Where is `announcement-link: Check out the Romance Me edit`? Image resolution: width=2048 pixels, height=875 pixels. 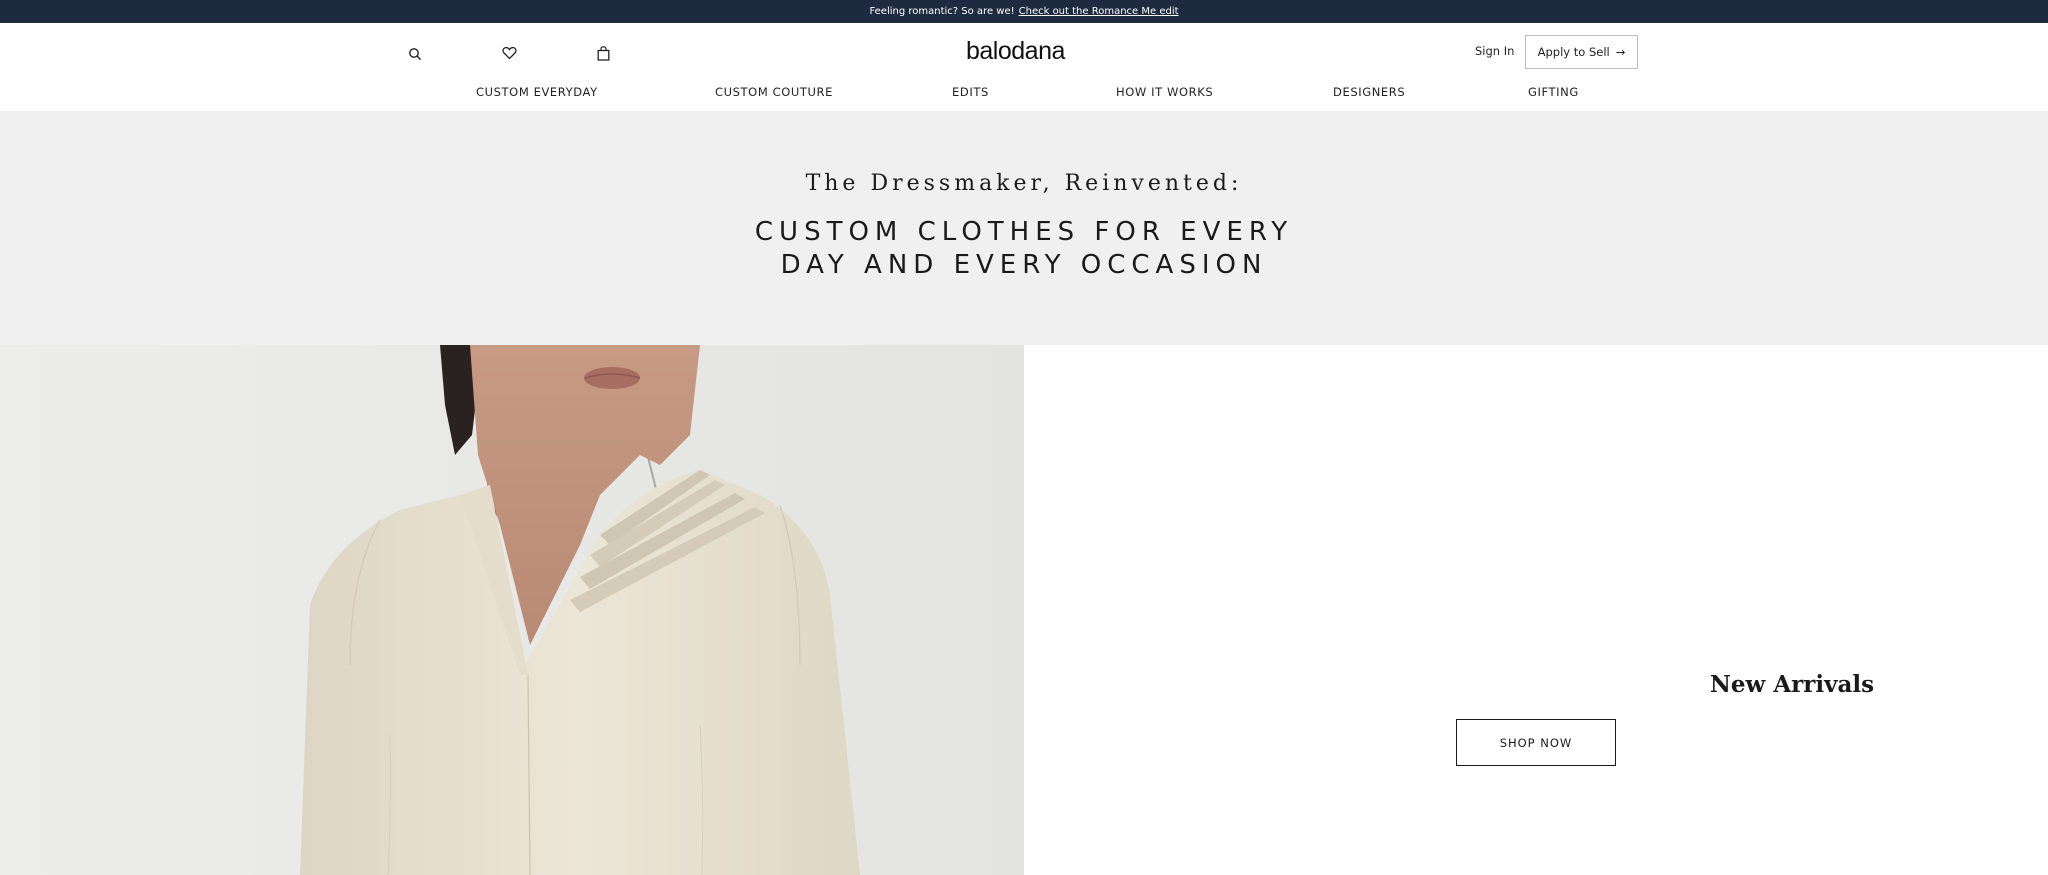 announcement-link: Check out the Romance Me edit is located at coordinates (1099, 11).